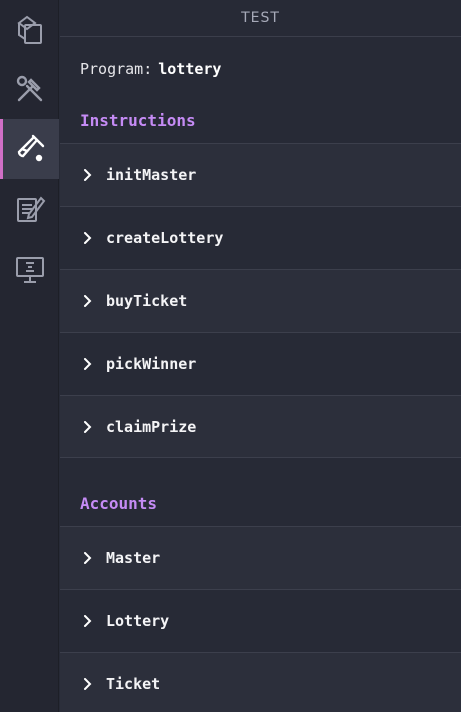 The height and width of the screenshot is (712, 461). Describe the element at coordinates (151, 364) in the screenshot. I see `instruction-label: pickWinner` at that location.